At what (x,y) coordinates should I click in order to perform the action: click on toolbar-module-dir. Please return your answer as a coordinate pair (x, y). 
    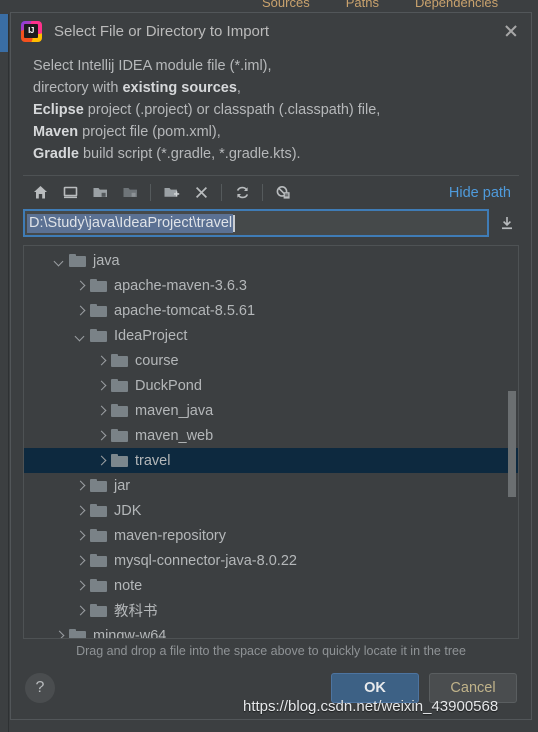
    Looking at the image, I should click on (130, 193).